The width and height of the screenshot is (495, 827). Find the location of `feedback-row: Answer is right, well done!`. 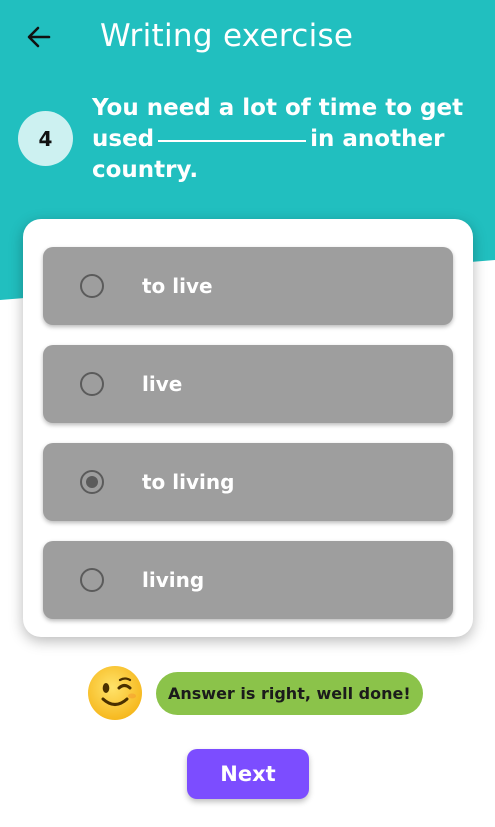

feedback-row: Answer is right, well done! is located at coordinates (254, 693).